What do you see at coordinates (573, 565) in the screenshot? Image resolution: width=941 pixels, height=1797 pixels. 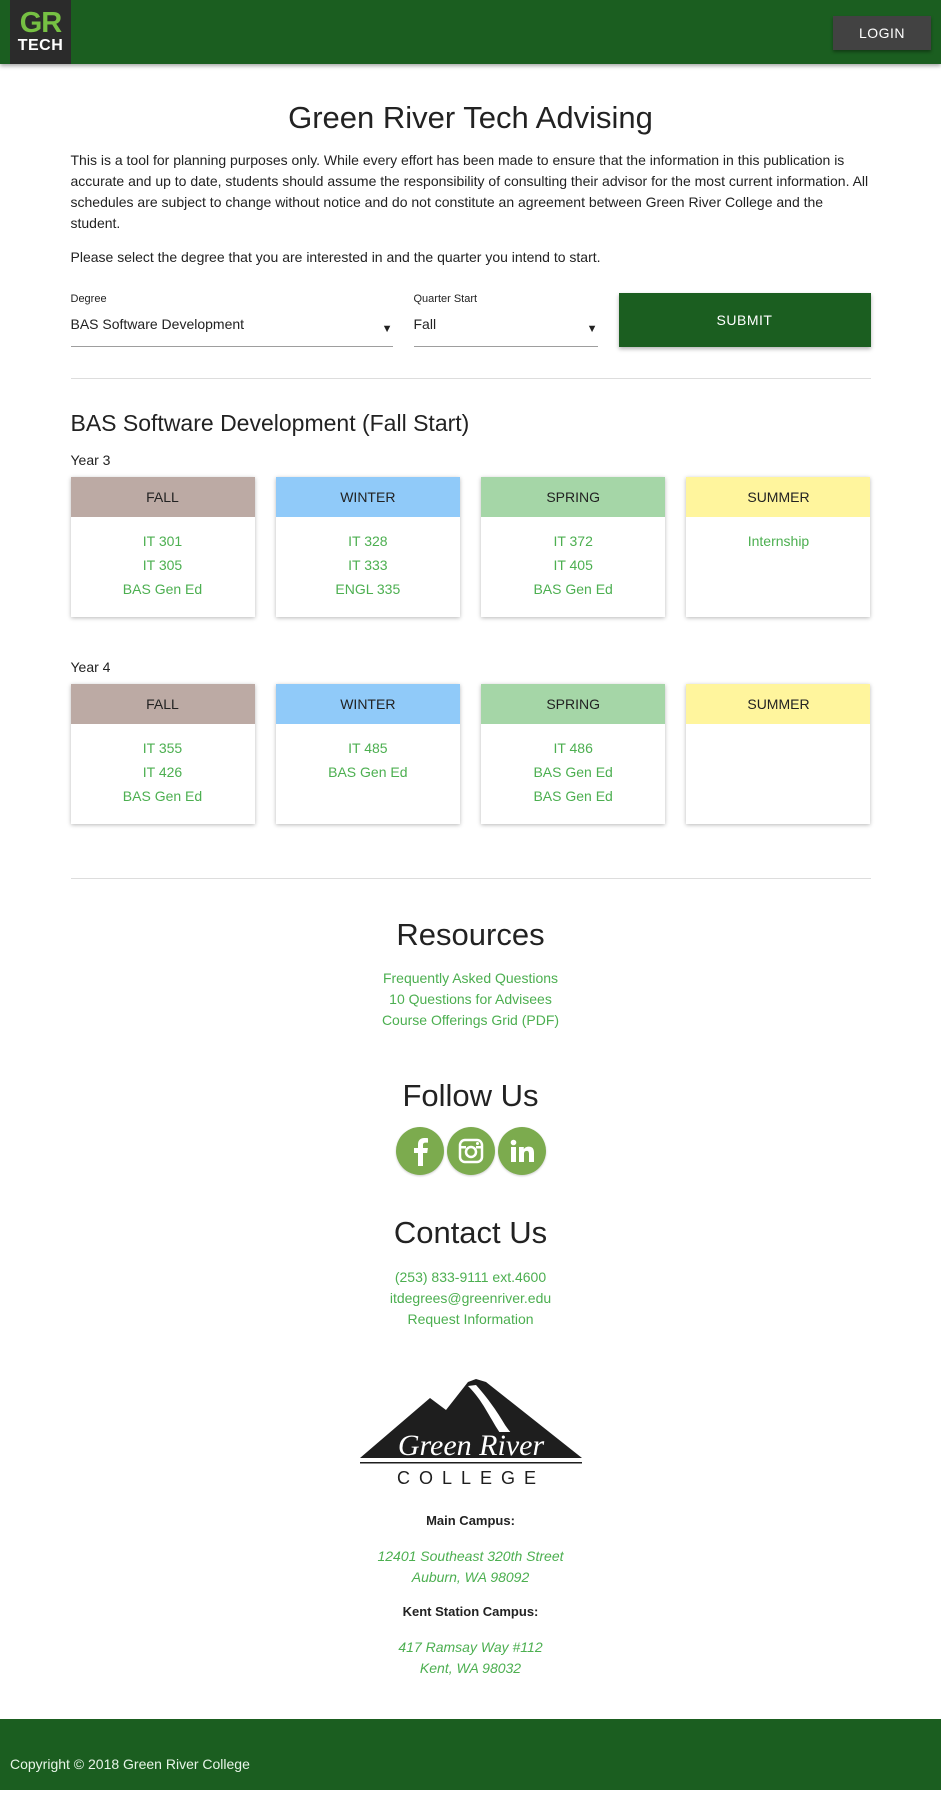 I see `course-link: IT 405` at bounding box center [573, 565].